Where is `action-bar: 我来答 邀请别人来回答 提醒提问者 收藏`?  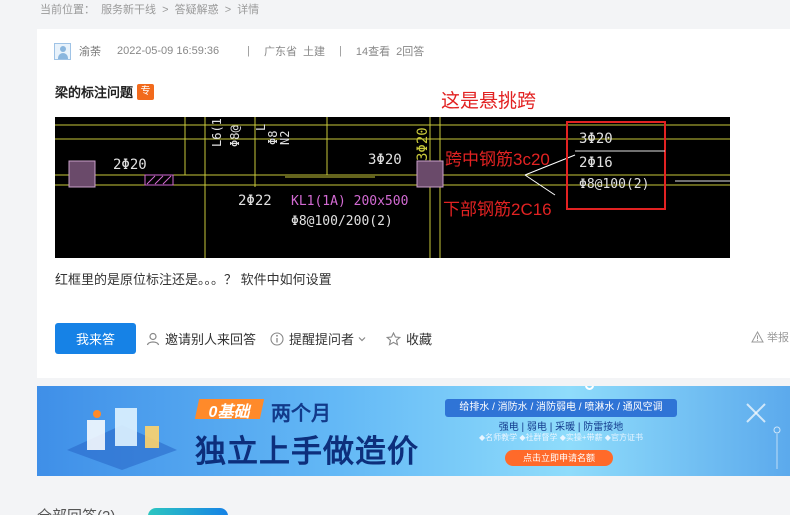
action-bar: 我来答 邀请别人来回答 提醒提问者 收藏 is located at coordinates (250, 338).